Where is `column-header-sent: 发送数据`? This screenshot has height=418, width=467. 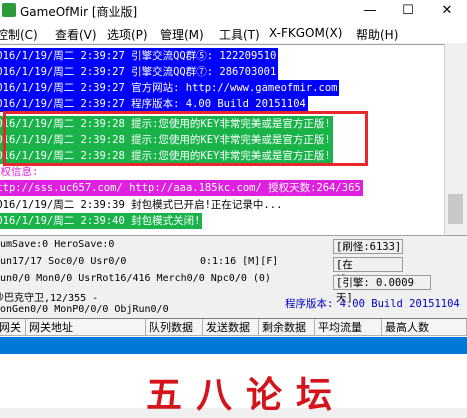 column-header-sent: 发送数据 is located at coordinates (231, 327).